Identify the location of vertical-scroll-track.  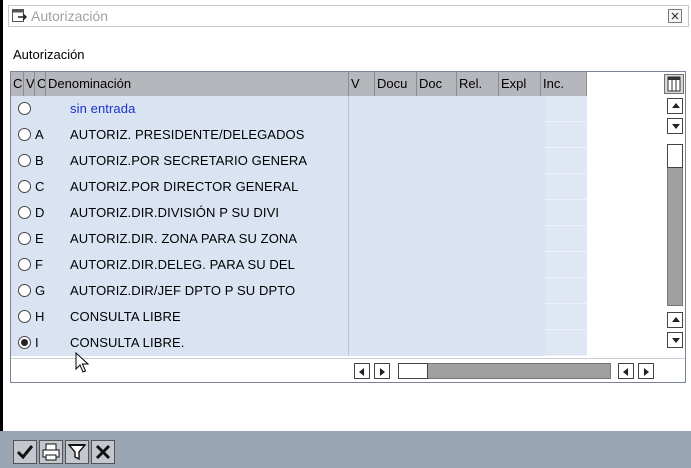
(675, 225).